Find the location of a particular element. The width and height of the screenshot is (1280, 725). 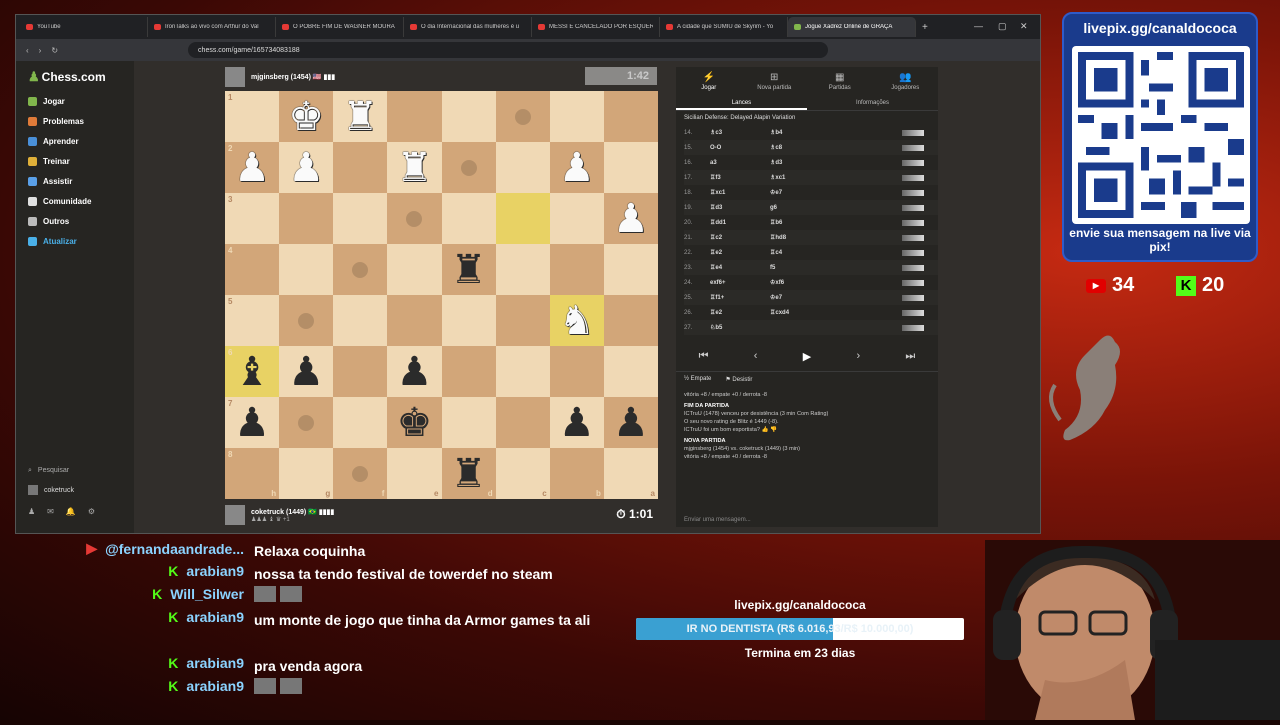

board-square: 8h is located at coordinates (252, 473).